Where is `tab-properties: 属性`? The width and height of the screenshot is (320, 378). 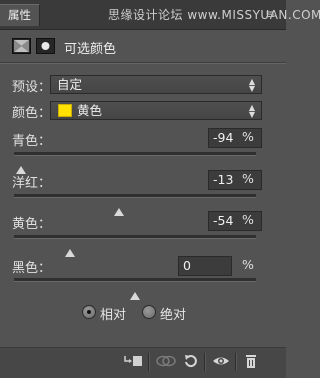 tab-properties: 属性 is located at coordinates (20, 15).